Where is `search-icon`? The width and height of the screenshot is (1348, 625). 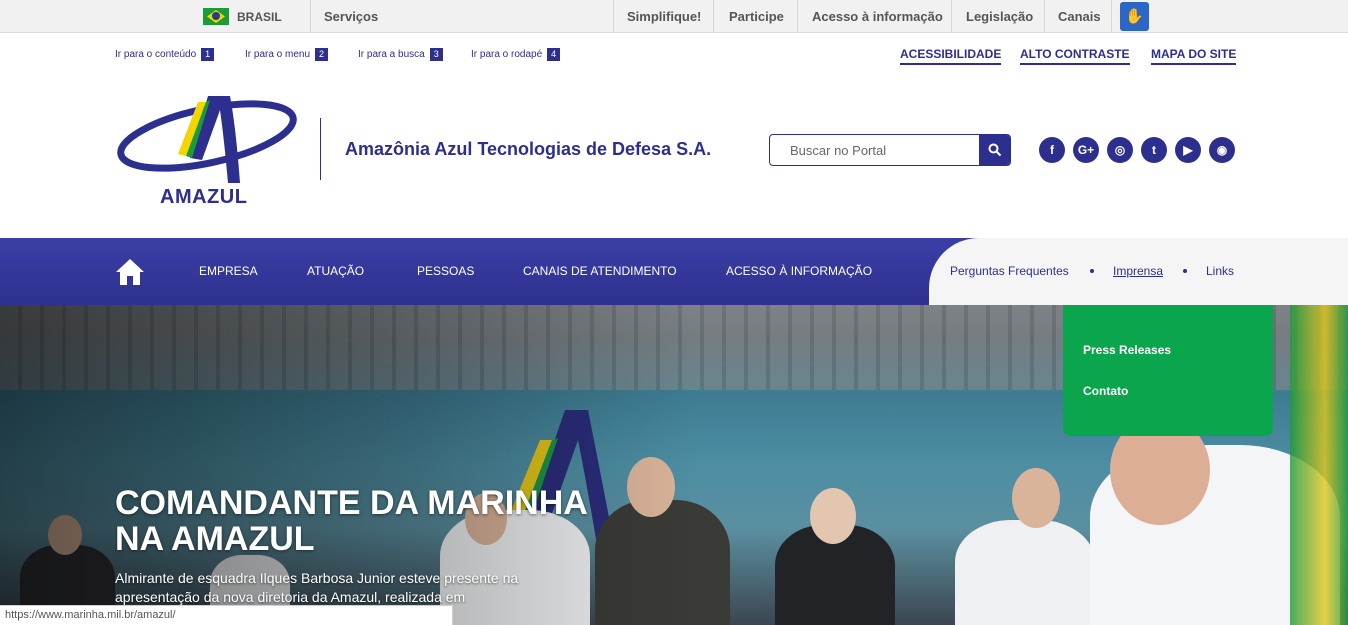 search-icon is located at coordinates (994, 150).